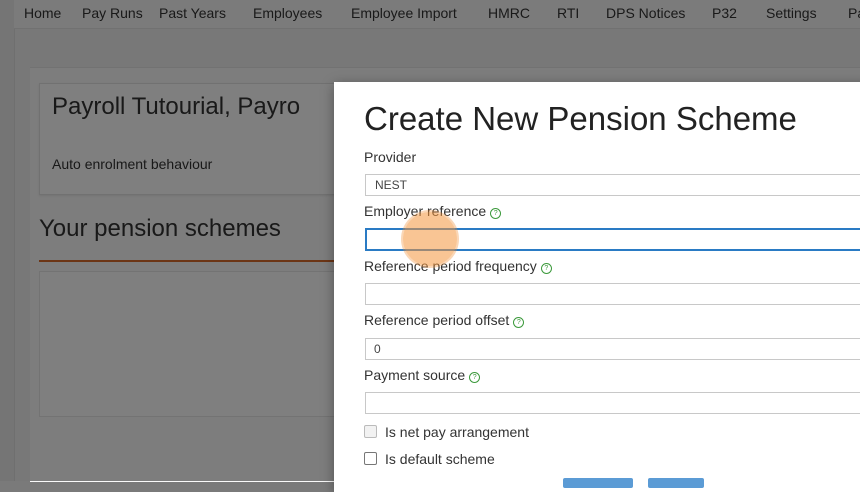 Image resolution: width=860 pixels, height=492 pixels. I want to click on employer-reference-input, so click(612, 239).